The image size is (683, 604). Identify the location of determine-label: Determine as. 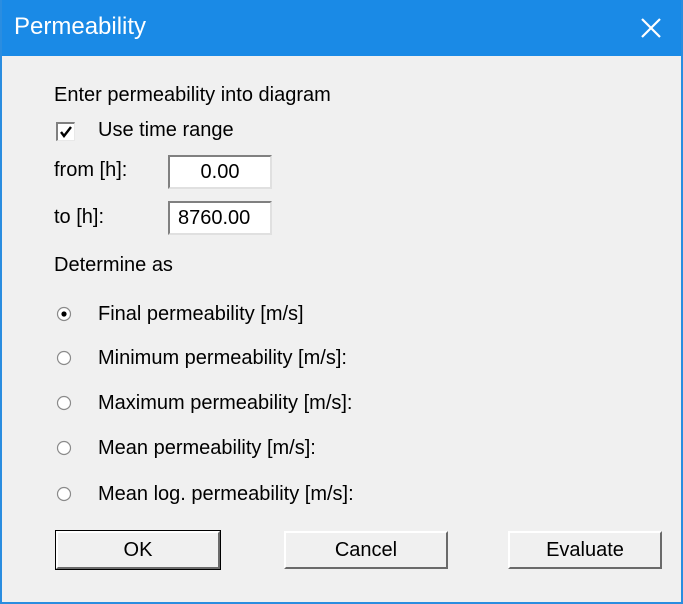
(113, 265).